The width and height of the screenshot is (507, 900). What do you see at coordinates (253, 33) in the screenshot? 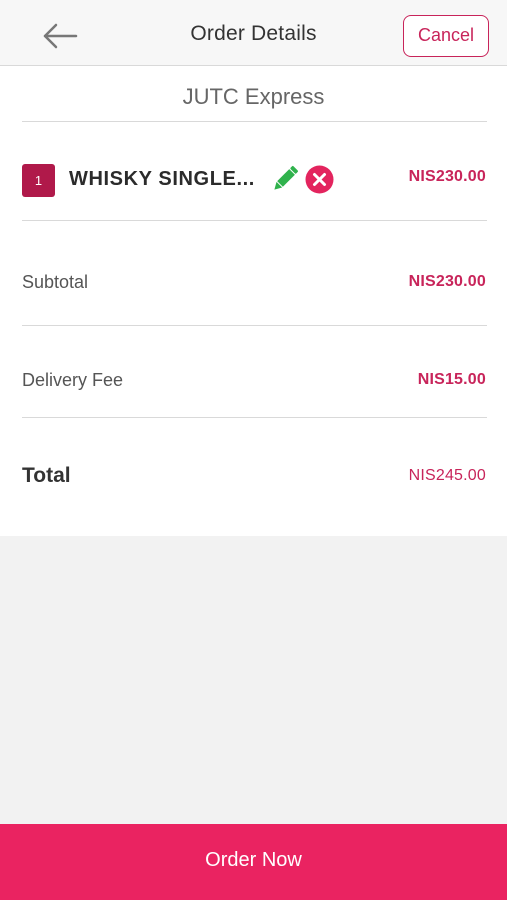
I see `header-bar: Order Details Cancel` at bounding box center [253, 33].